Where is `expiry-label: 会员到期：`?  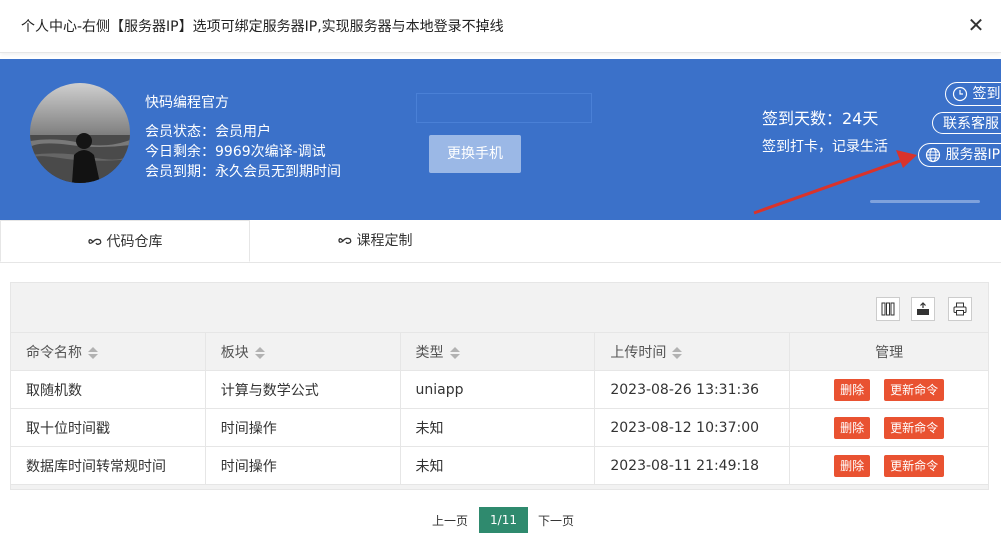
expiry-label: 会员到期： is located at coordinates (180, 172).